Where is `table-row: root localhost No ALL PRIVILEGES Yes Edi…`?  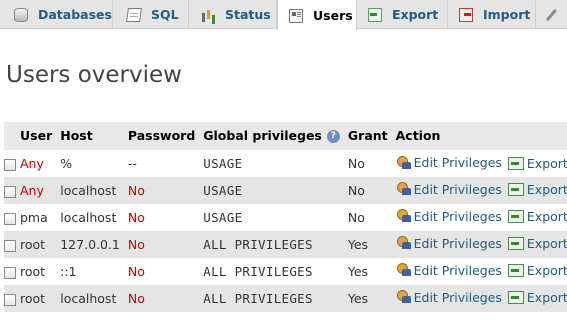
table-row: root localhost No ALL PRIVILEGES Yes Edi… is located at coordinates (285, 298).